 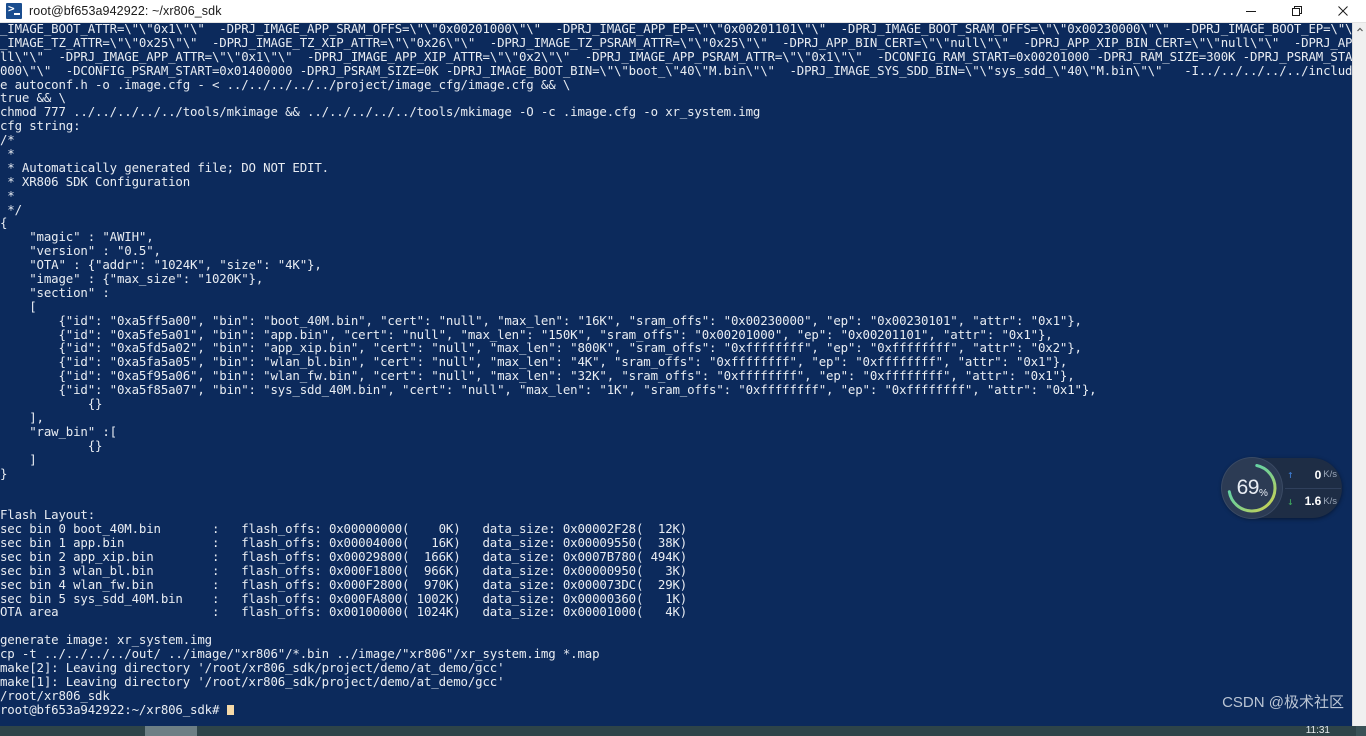 I want to click on close-icon, so click(x=1343, y=11).